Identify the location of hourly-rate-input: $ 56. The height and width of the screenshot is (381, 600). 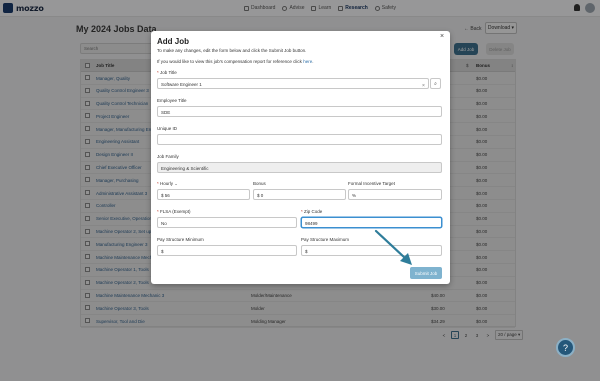
(203, 194).